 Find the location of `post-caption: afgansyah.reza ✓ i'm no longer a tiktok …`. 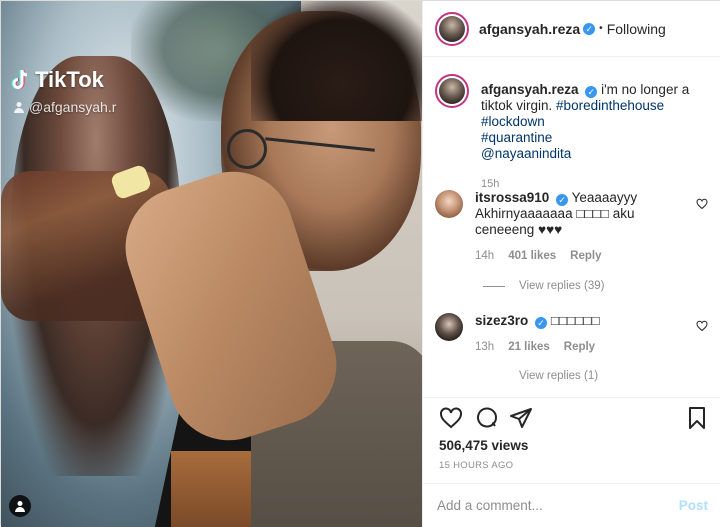

post-caption: afgansyah.reza ✓ i'm no longer a tiktok … is located at coordinates (575, 133).